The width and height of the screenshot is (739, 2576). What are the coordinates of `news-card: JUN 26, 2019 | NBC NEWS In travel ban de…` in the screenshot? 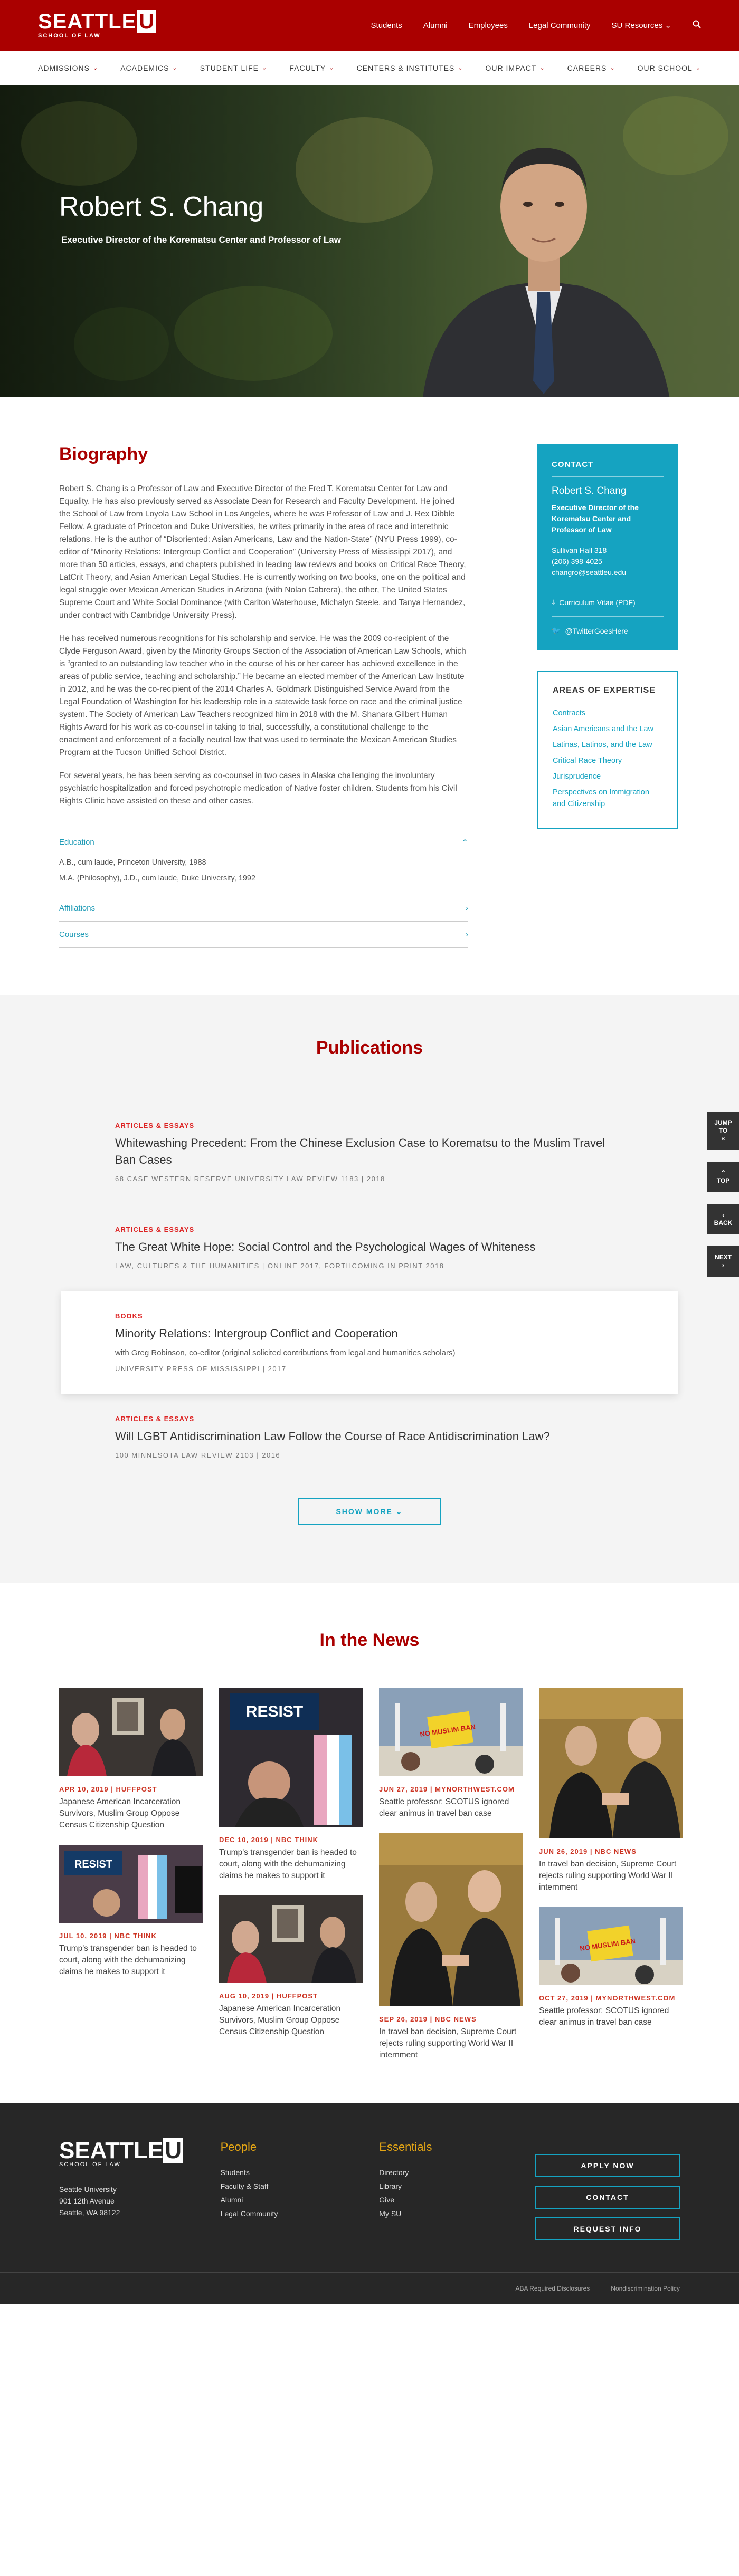 It's located at (611, 1790).